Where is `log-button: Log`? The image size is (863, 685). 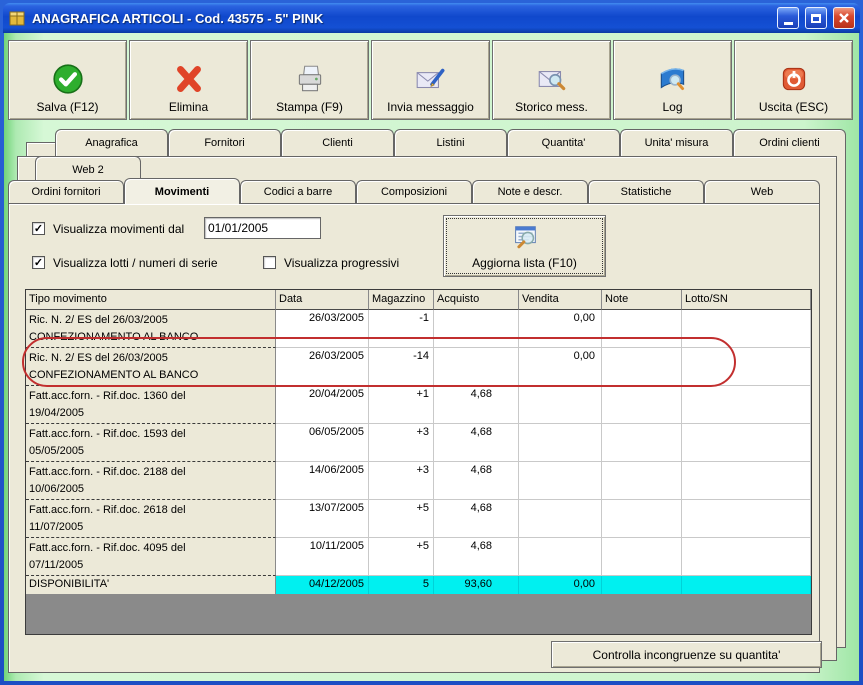 log-button: Log is located at coordinates (672, 80).